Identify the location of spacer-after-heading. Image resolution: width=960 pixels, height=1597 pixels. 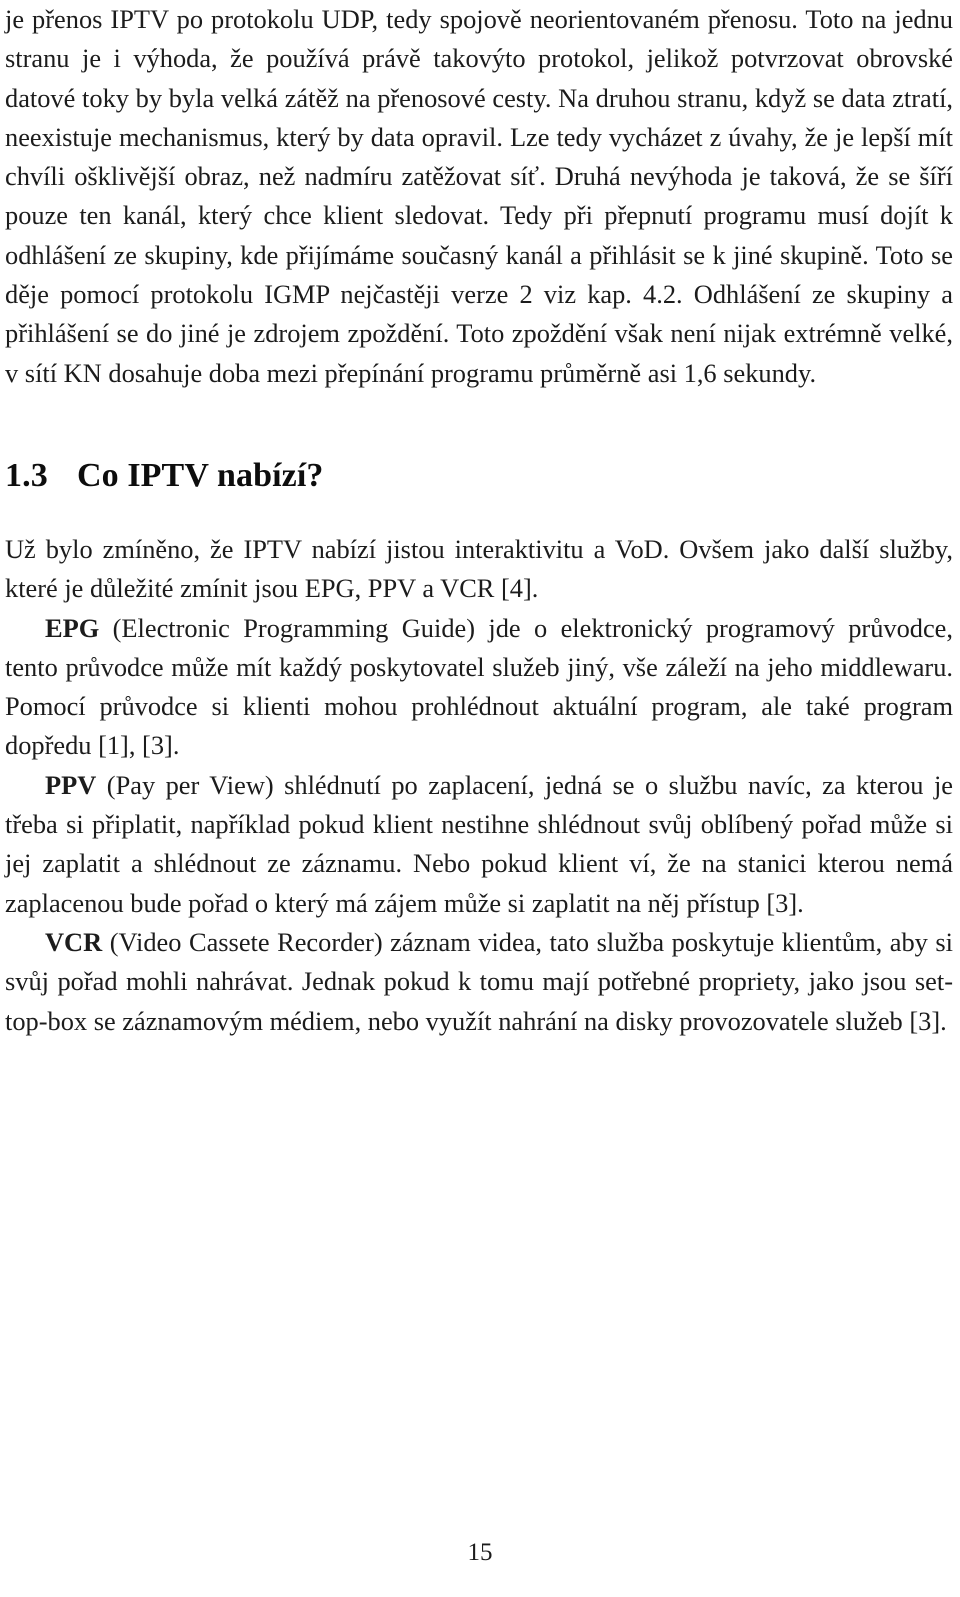
(479, 513).